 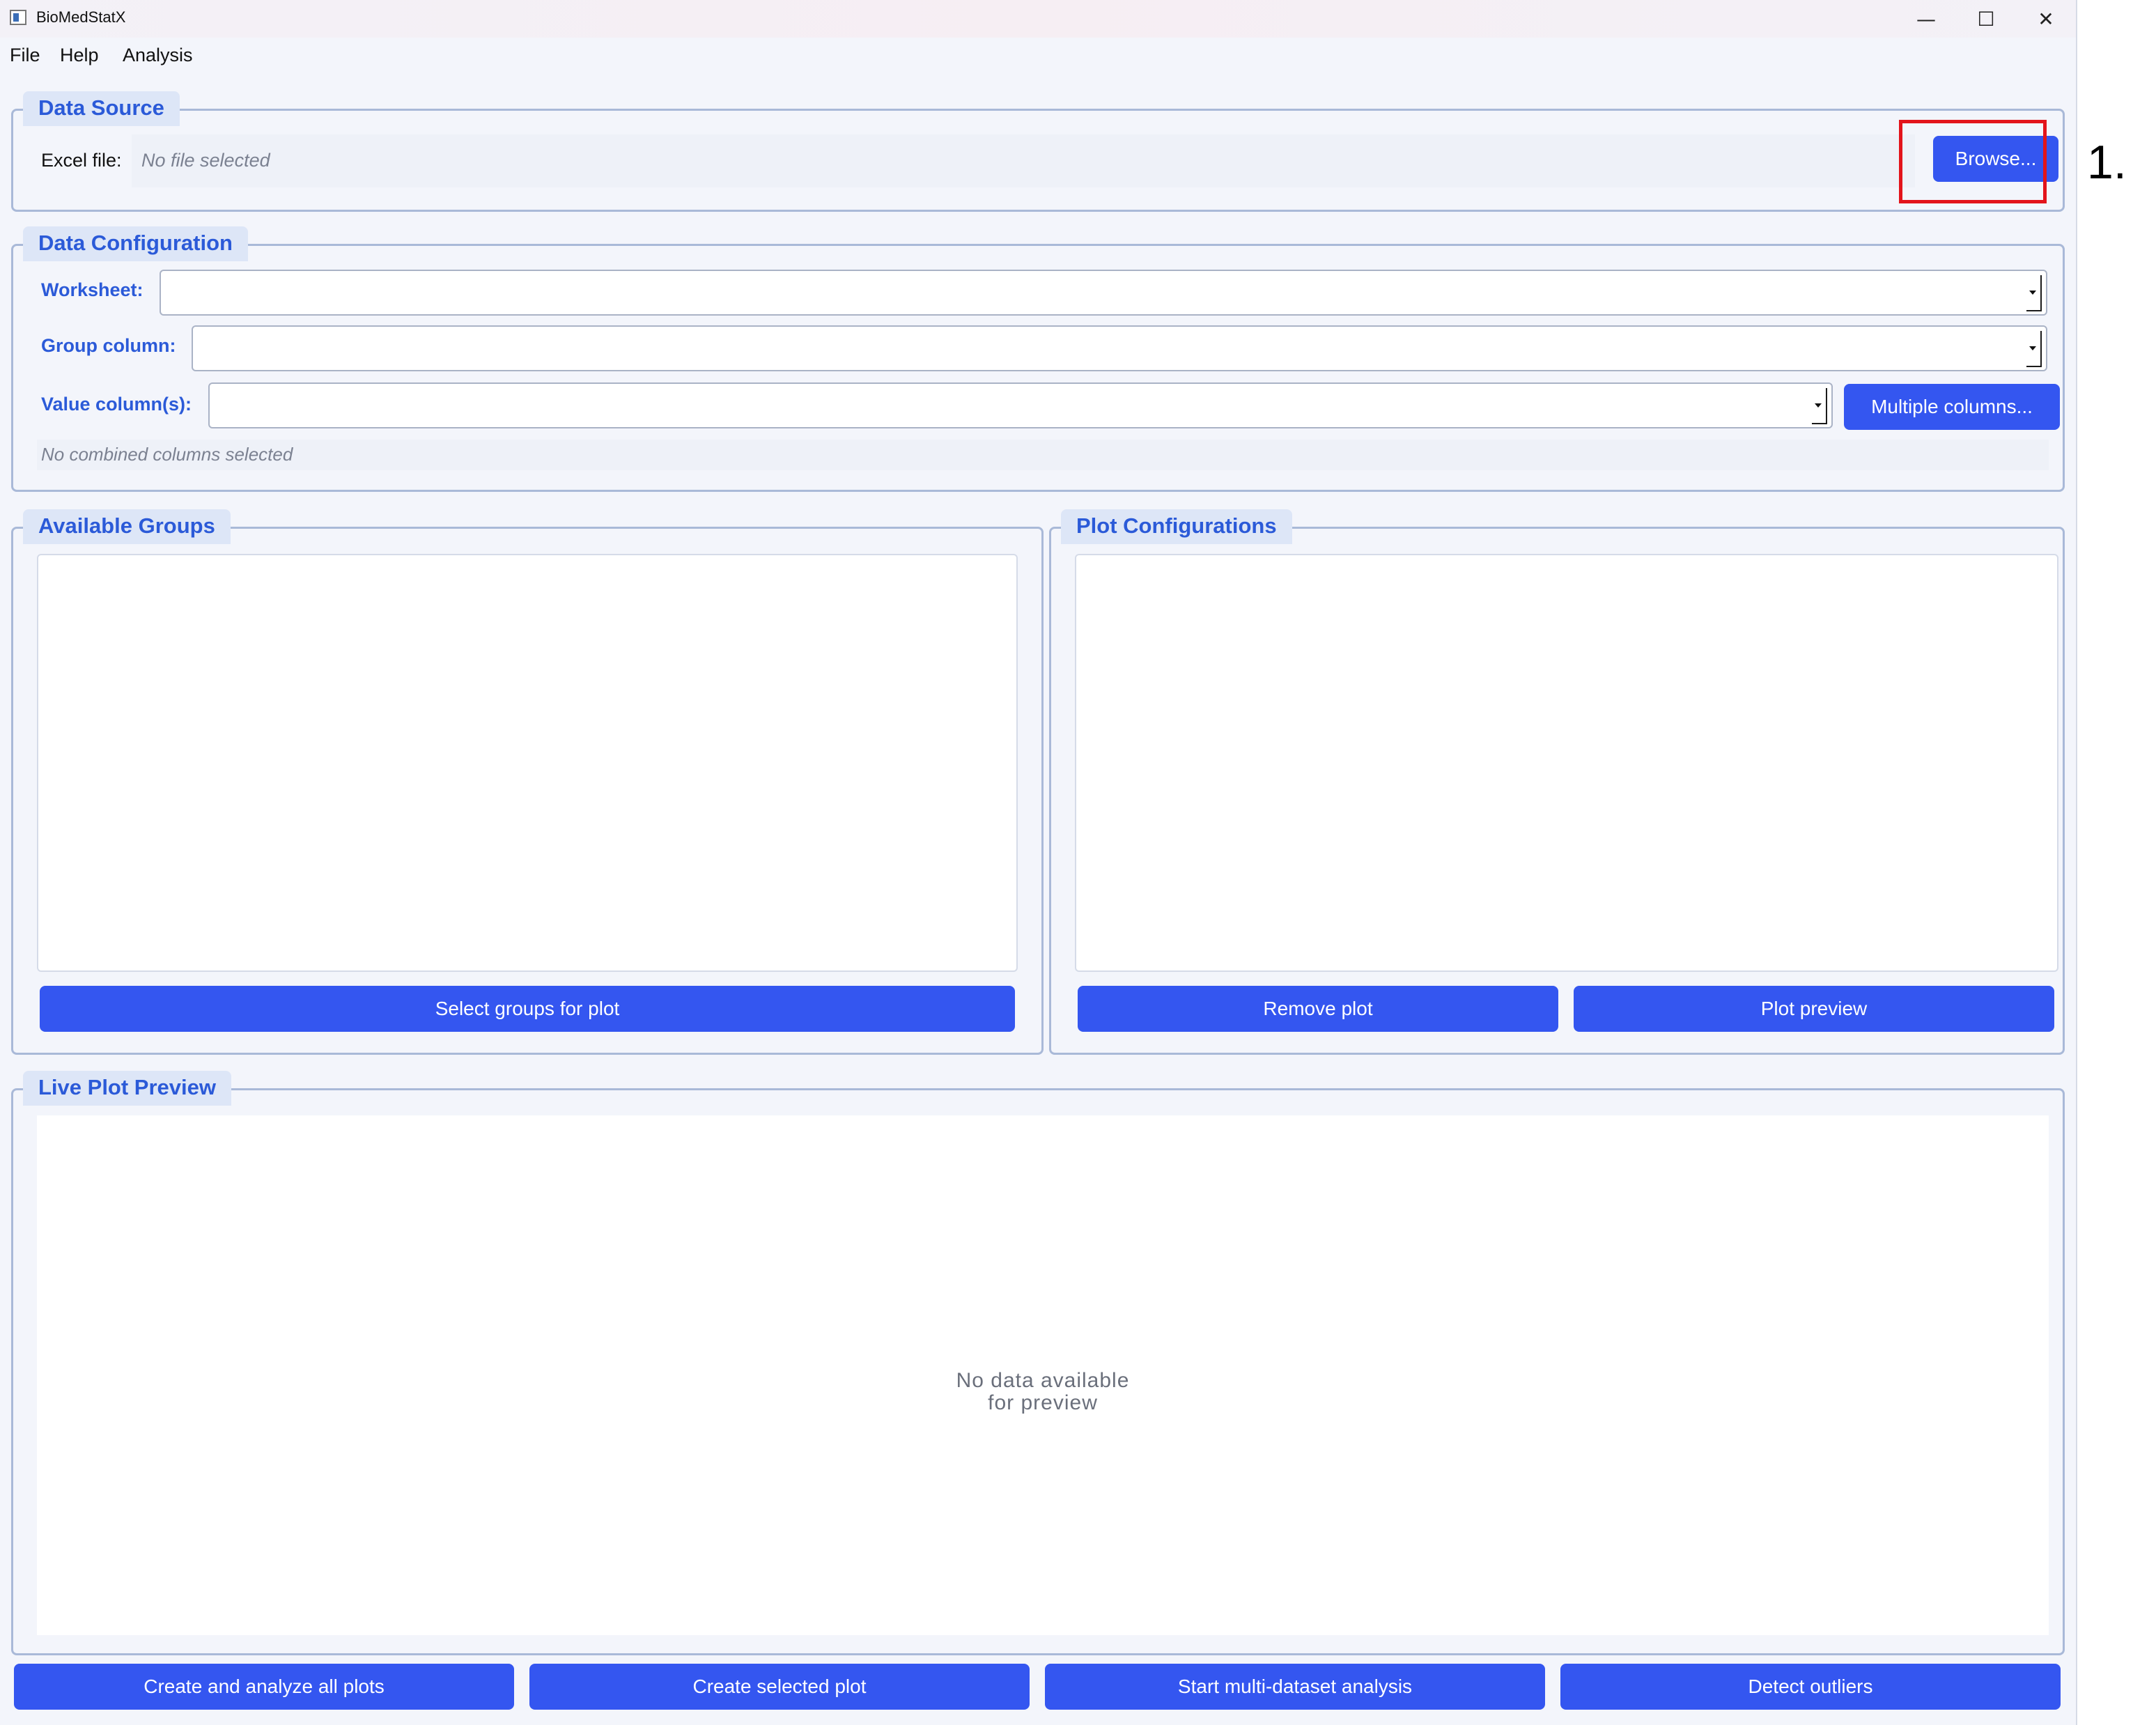 What do you see at coordinates (1038, 19) in the screenshot?
I see `title-bar: BioMedStatX — ☐ ✕` at bounding box center [1038, 19].